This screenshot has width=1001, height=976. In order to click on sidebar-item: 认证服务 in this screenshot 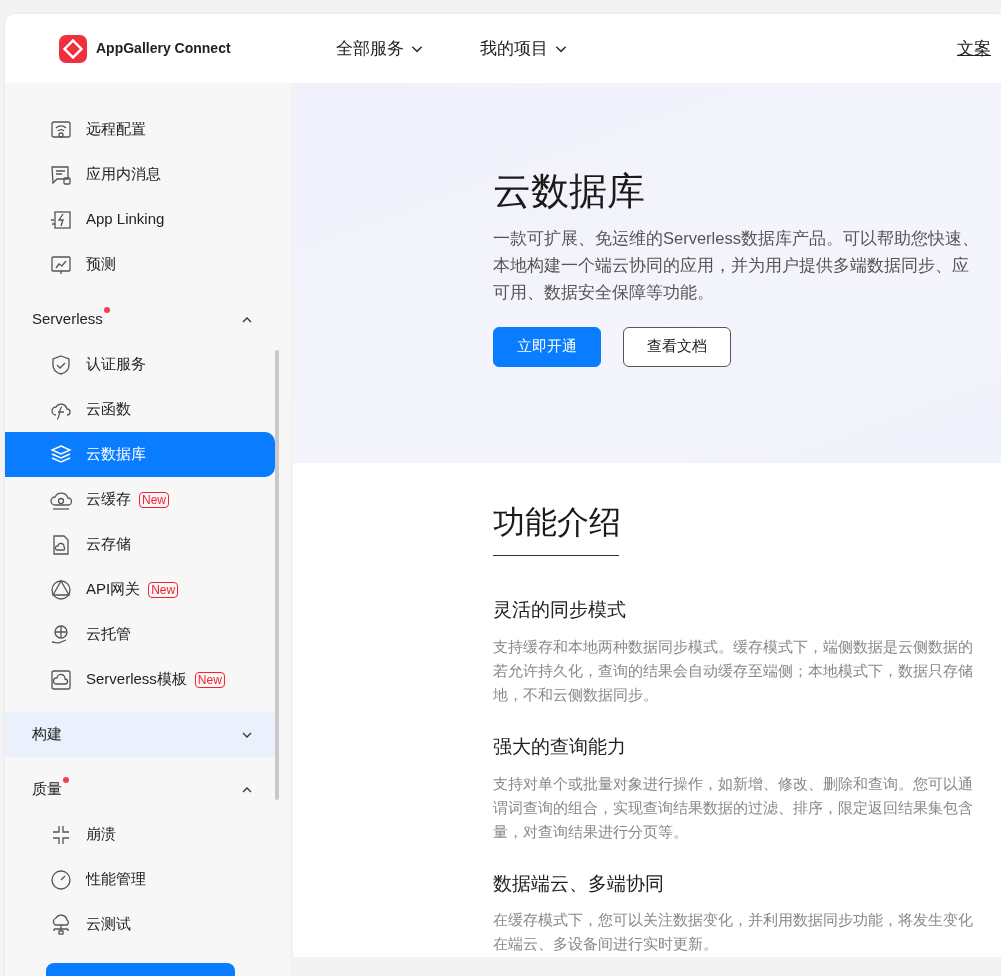, I will do `click(140, 364)`.